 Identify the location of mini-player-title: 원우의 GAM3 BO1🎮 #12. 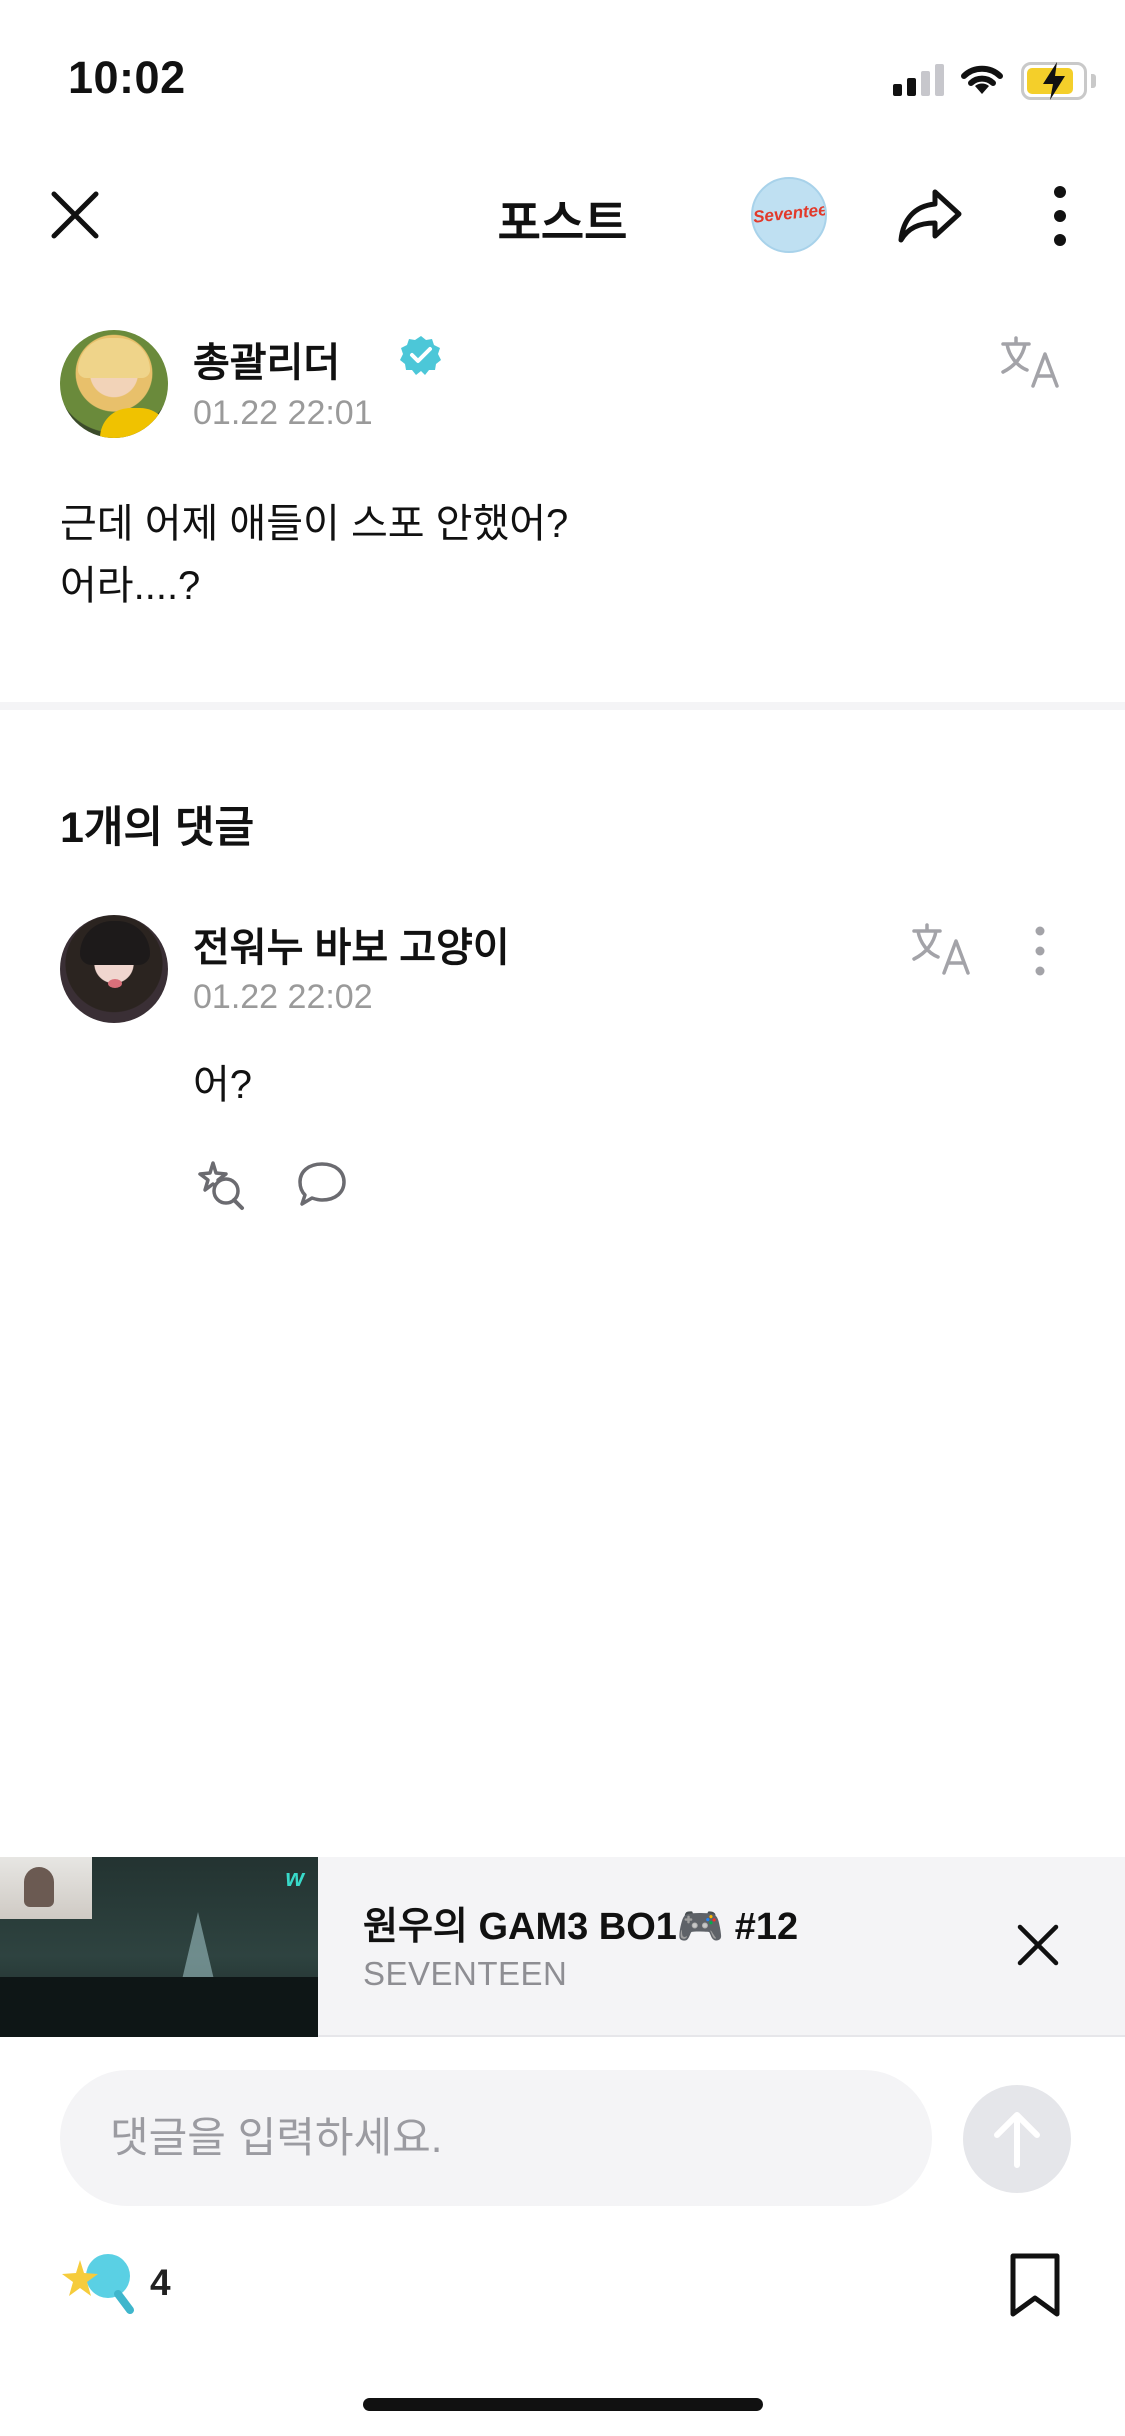
(580, 1922).